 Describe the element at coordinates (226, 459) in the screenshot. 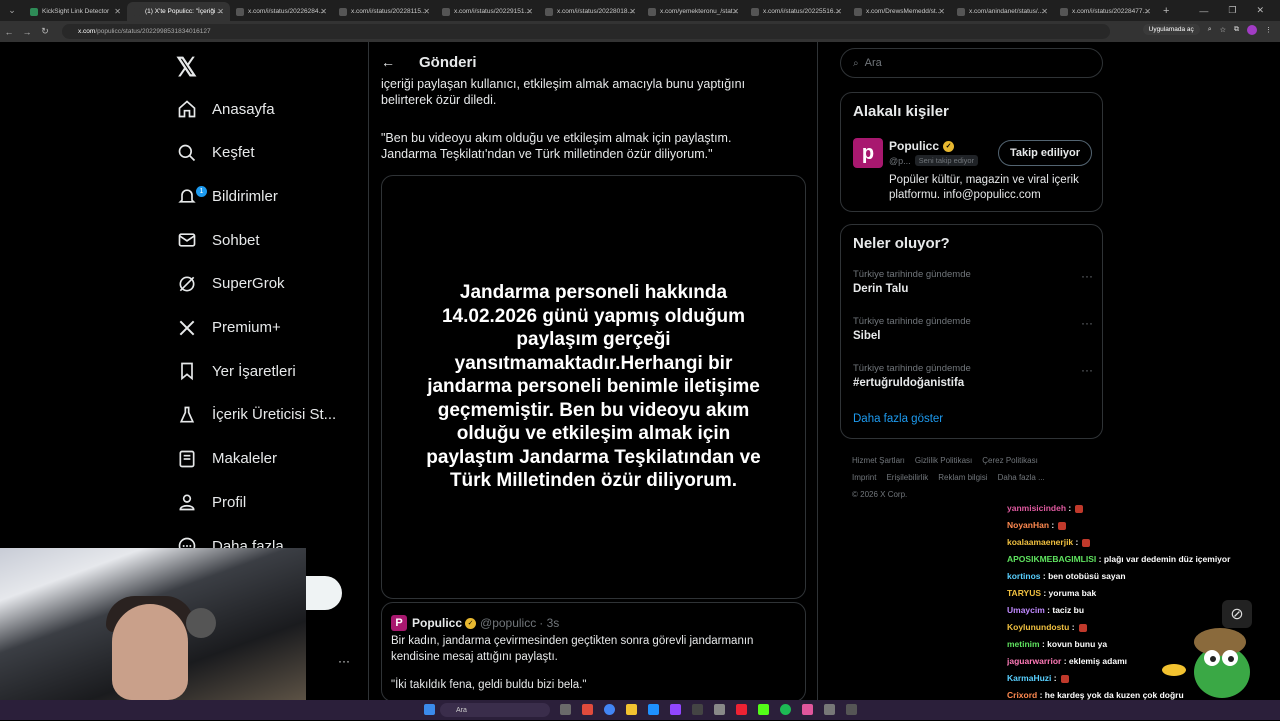

I see `sidebar-item: Makaleler` at that location.